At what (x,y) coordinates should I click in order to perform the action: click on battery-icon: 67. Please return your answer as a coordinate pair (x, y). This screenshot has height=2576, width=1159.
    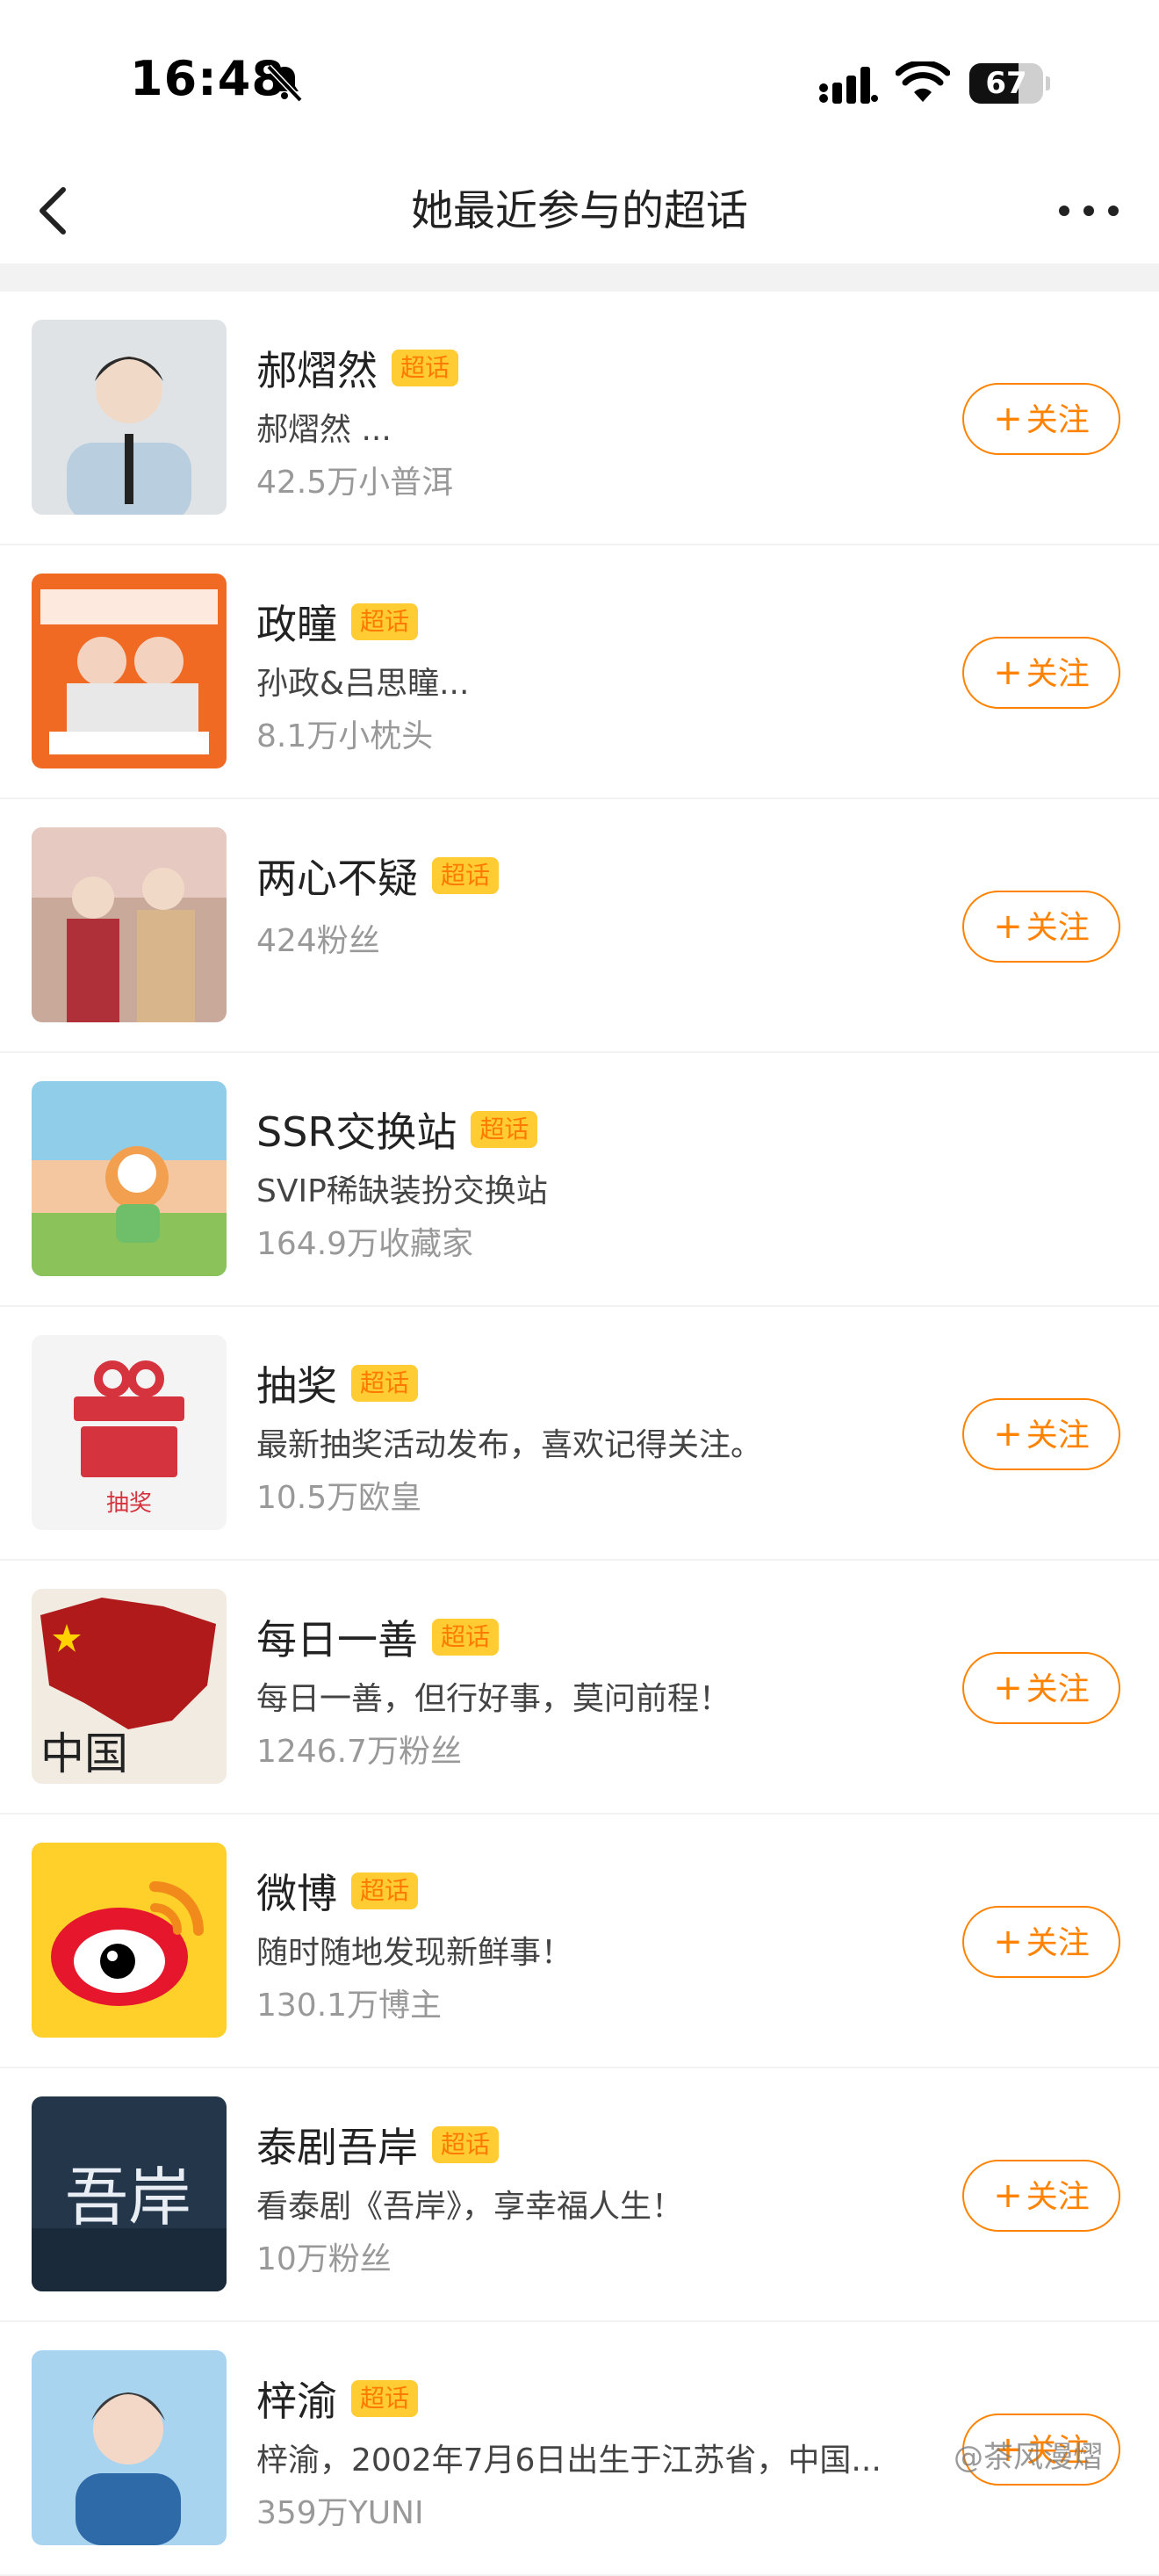
    Looking at the image, I should click on (1009, 83).